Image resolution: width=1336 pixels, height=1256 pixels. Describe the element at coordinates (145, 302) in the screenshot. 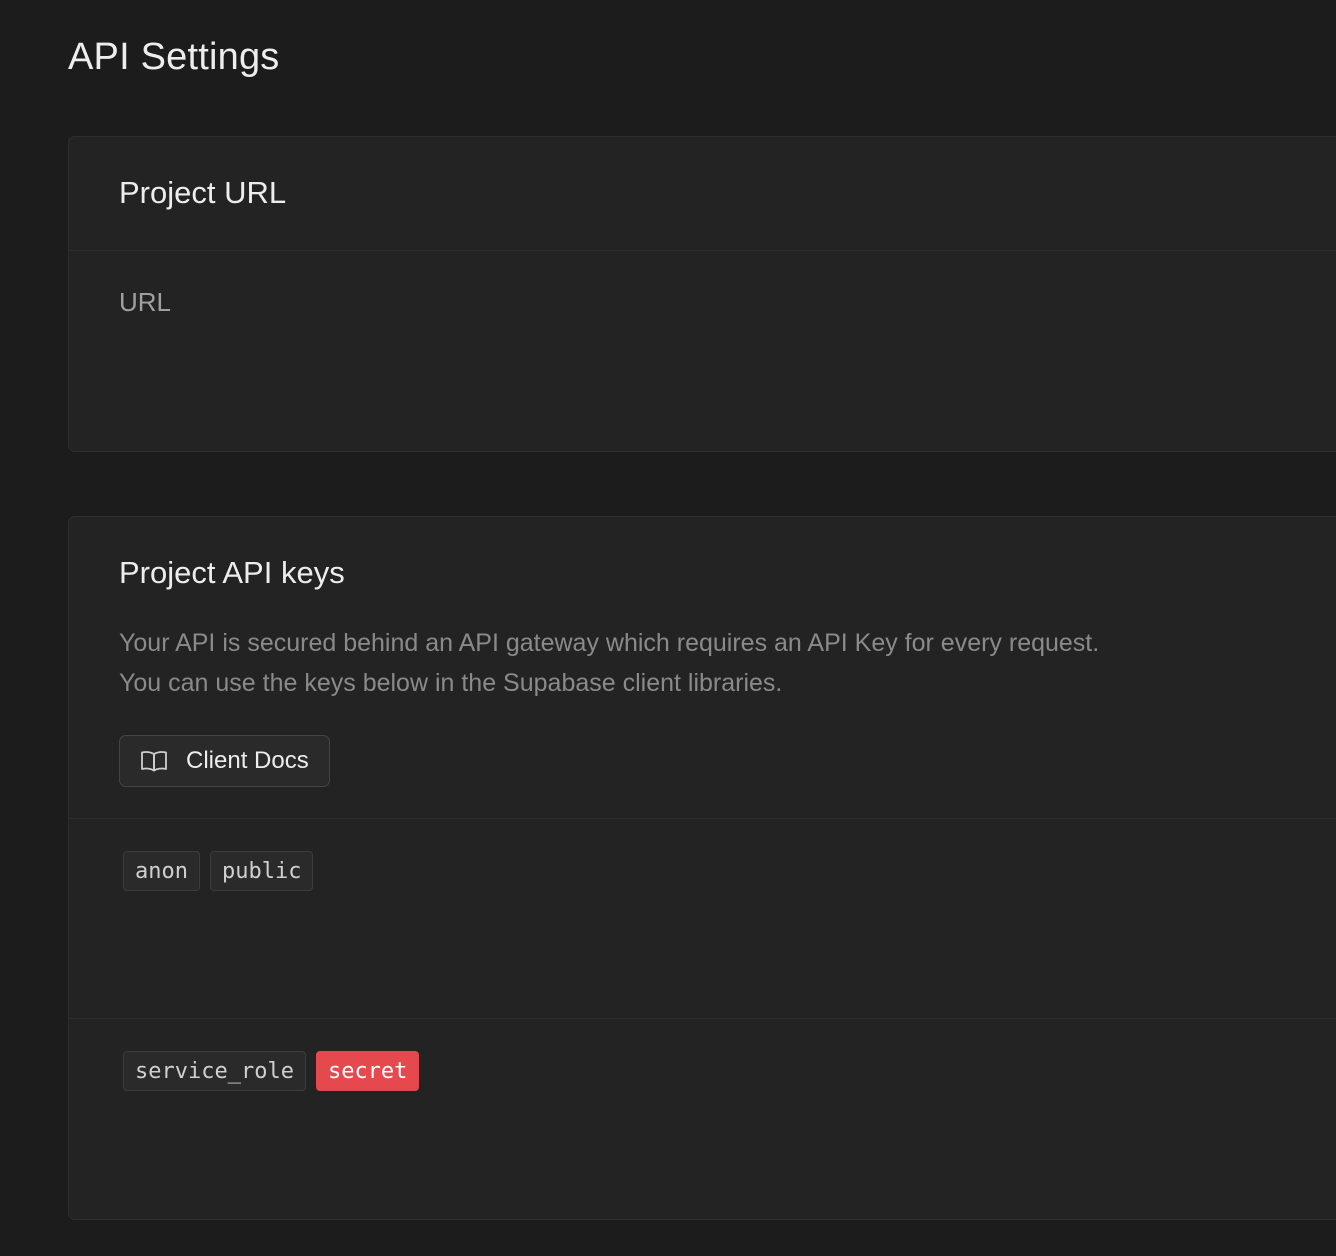

I see `url-label: URL` at that location.